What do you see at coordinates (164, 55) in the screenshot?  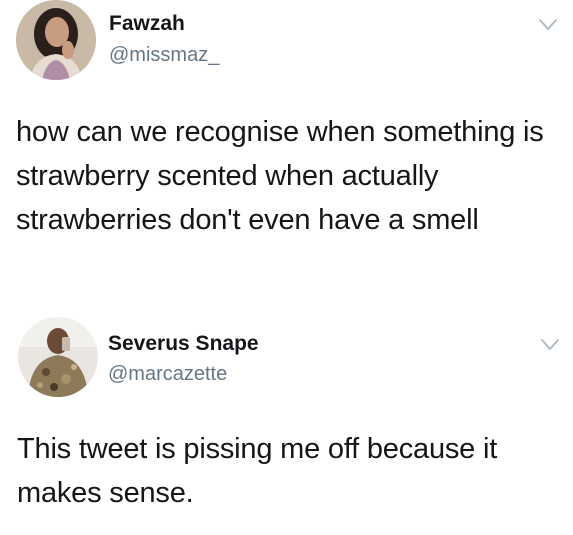 I see `user-handle: @missmaz_` at bounding box center [164, 55].